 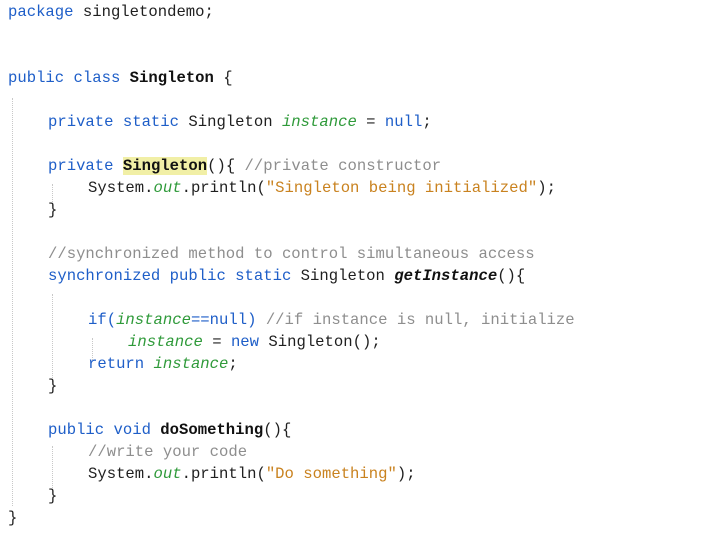 I want to click on code-line-new-instance: instance = new Singleton();, so click(x=254, y=342).